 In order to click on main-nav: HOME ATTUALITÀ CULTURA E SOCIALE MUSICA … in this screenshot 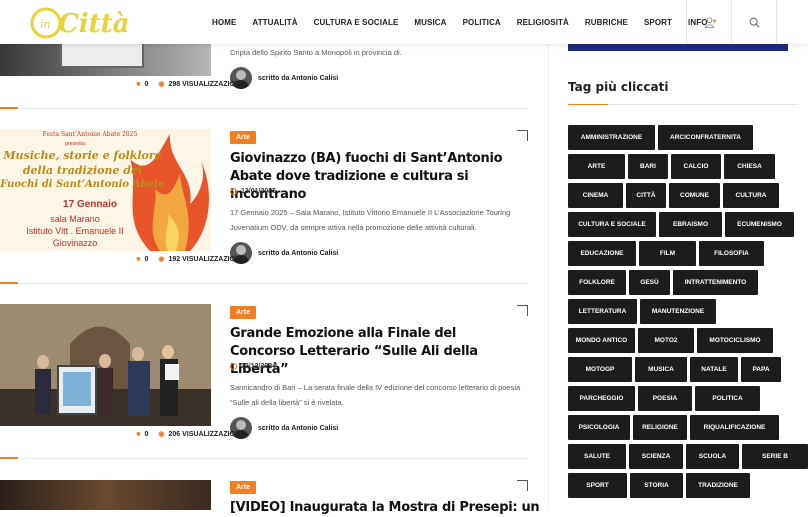, I will do `click(465, 22)`.